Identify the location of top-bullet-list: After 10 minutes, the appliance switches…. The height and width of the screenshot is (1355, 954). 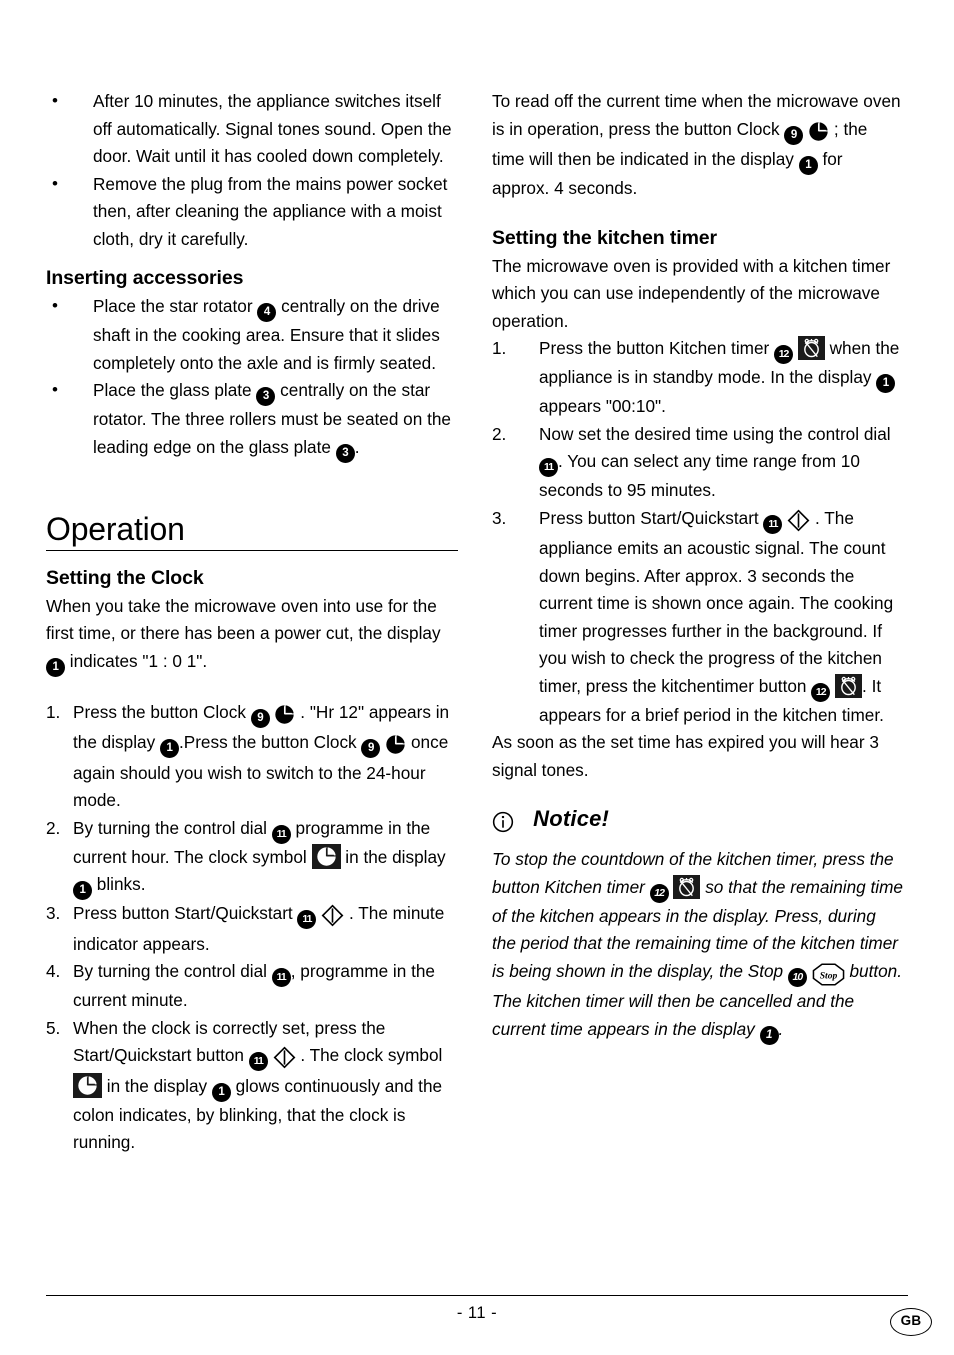
(252, 170).